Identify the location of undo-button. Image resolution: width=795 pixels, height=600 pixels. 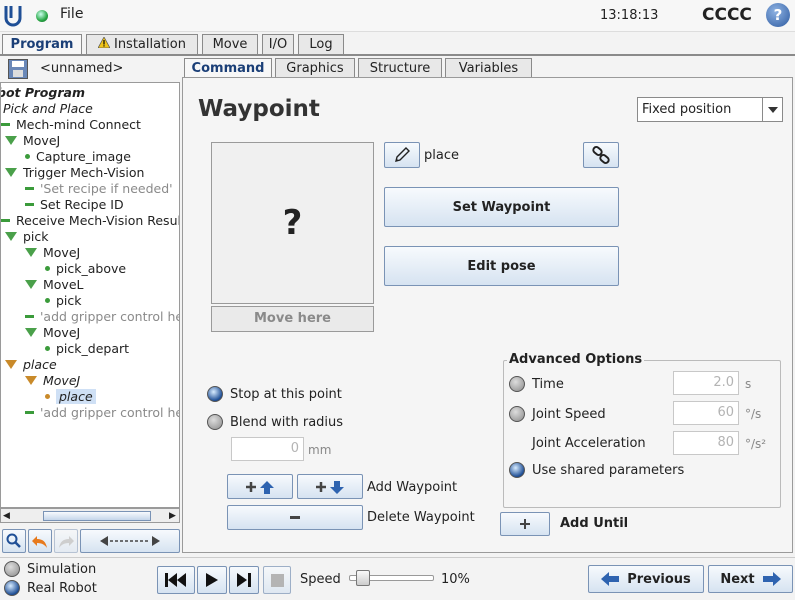
(40, 541).